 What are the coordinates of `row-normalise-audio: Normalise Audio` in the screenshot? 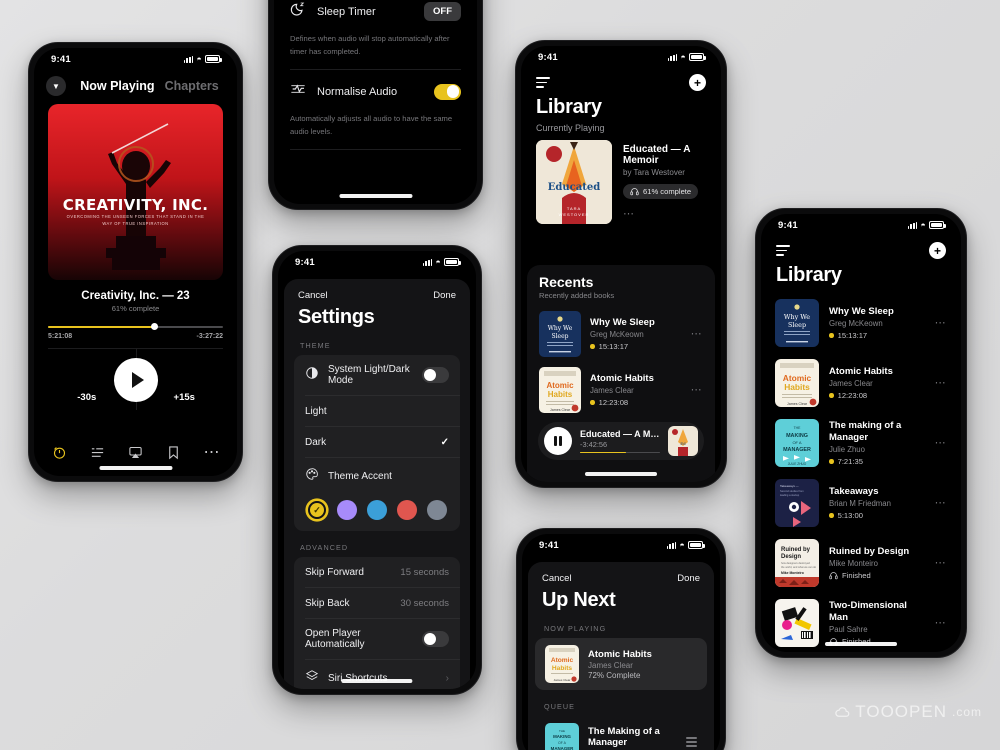 It's located at (375, 91).